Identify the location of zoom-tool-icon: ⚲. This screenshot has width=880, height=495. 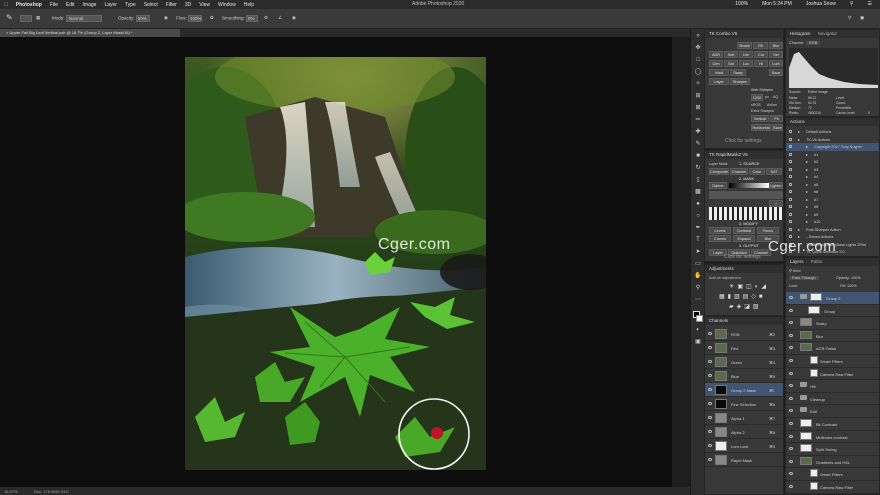
(698, 288).